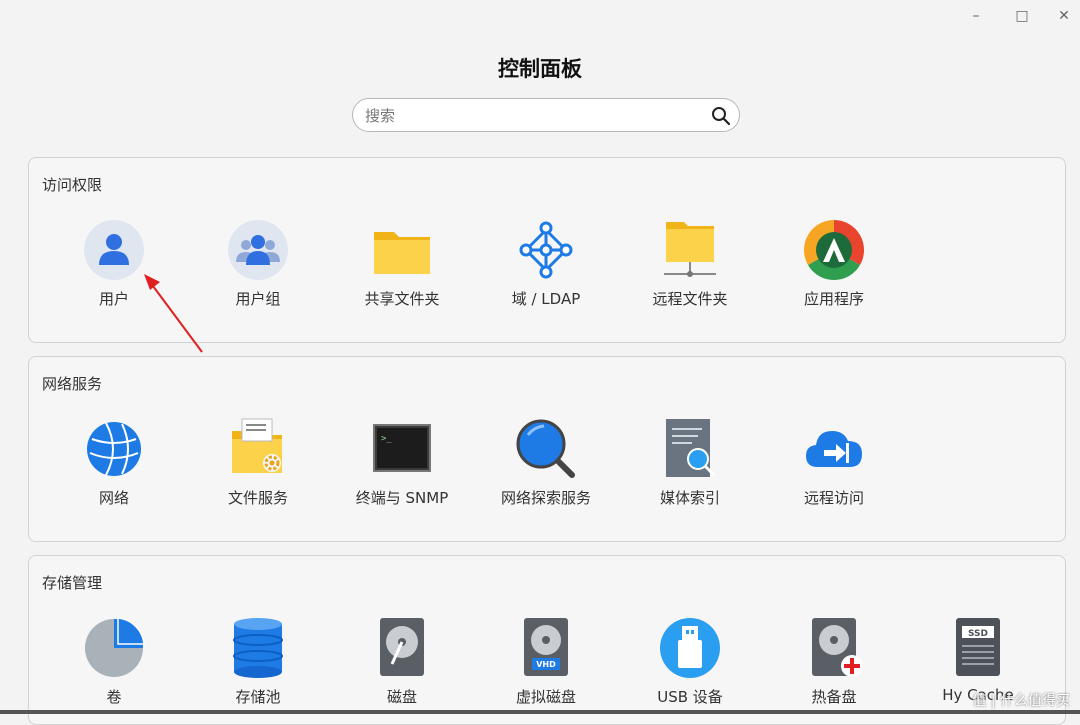 This screenshot has width=1080, height=725. I want to click on item-volume: 卷, so click(114, 661).